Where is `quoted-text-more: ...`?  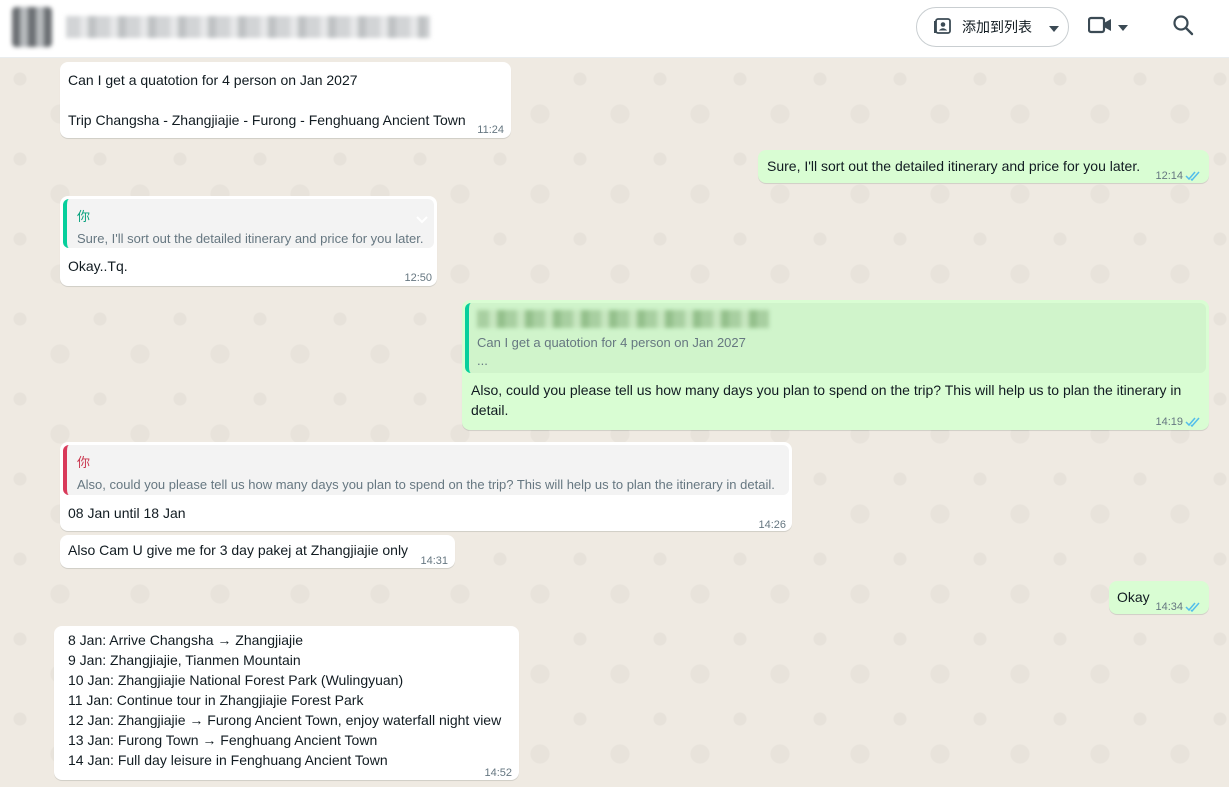
quoted-text-more: ... is located at coordinates (482, 360).